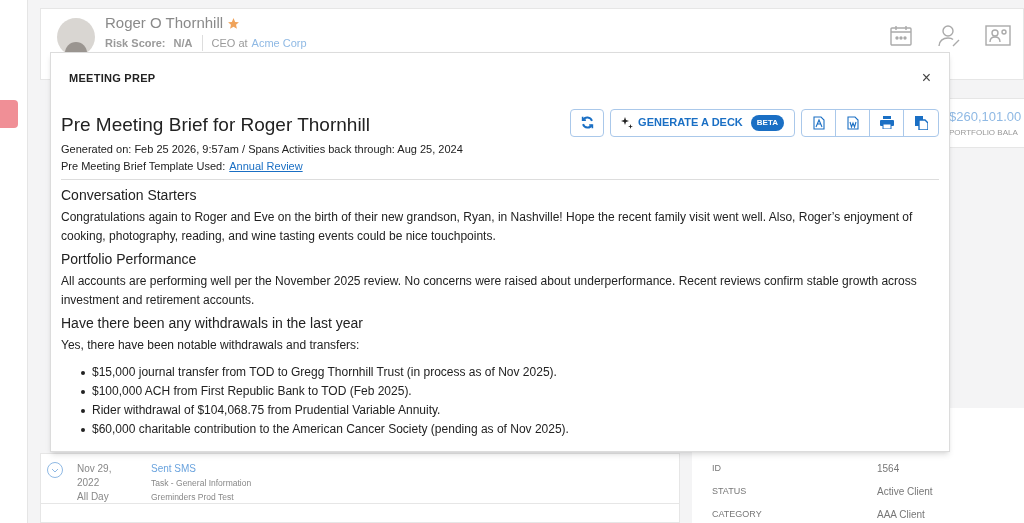 The width and height of the screenshot is (1024, 523). I want to click on word-file-icon, so click(852, 122).